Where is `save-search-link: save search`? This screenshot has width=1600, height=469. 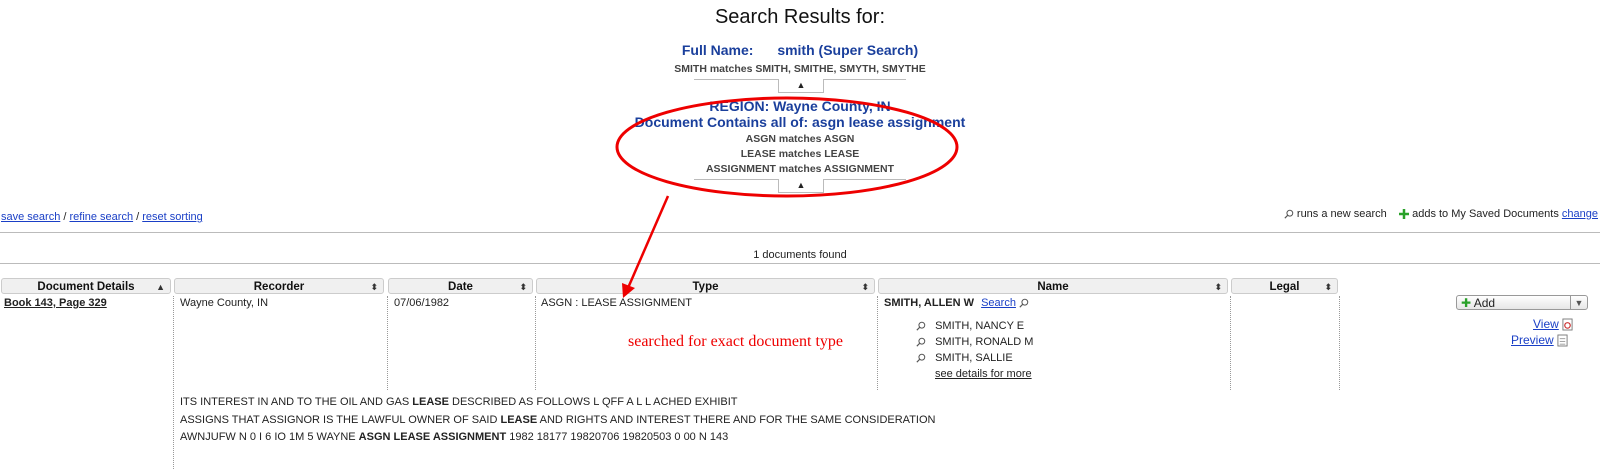 save-search-link: save search is located at coordinates (30, 217).